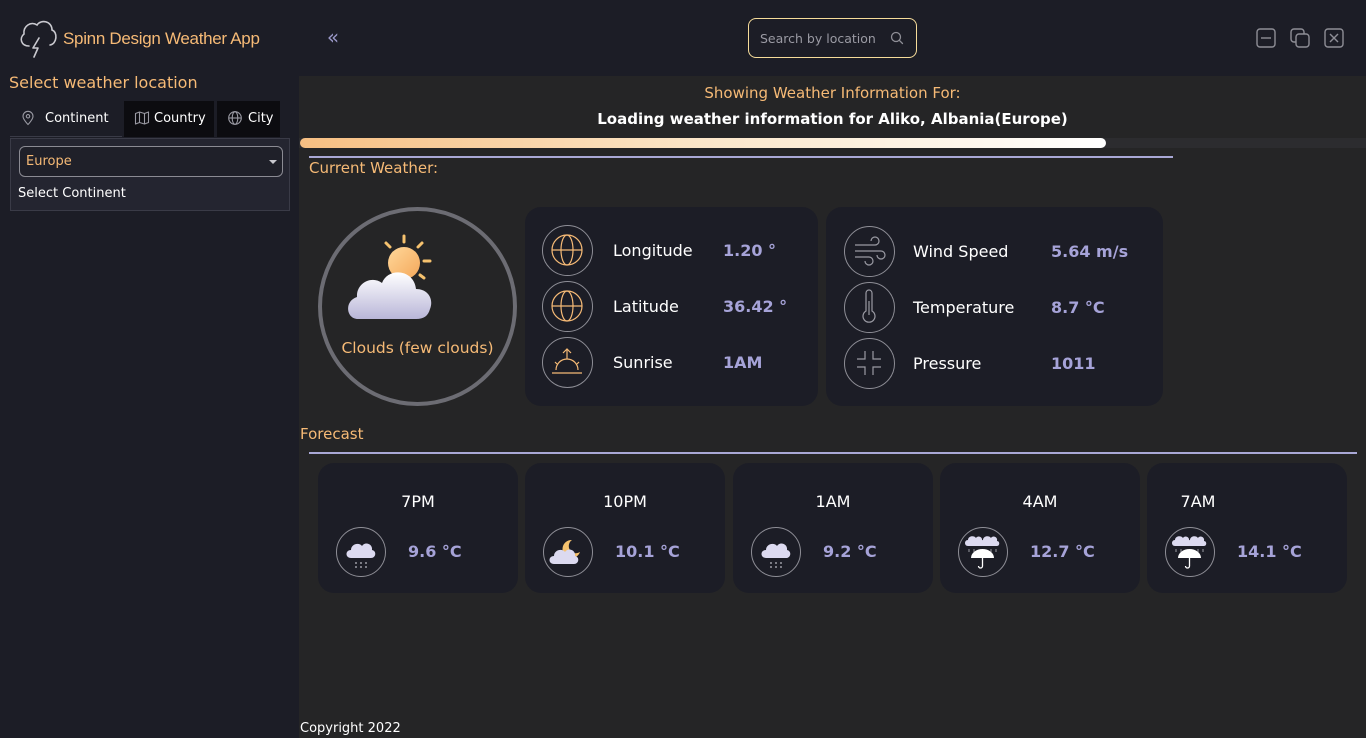  Describe the element at coordinates (653, 250) in the screenshot. I see `longitude-label: Longitude` at that location.